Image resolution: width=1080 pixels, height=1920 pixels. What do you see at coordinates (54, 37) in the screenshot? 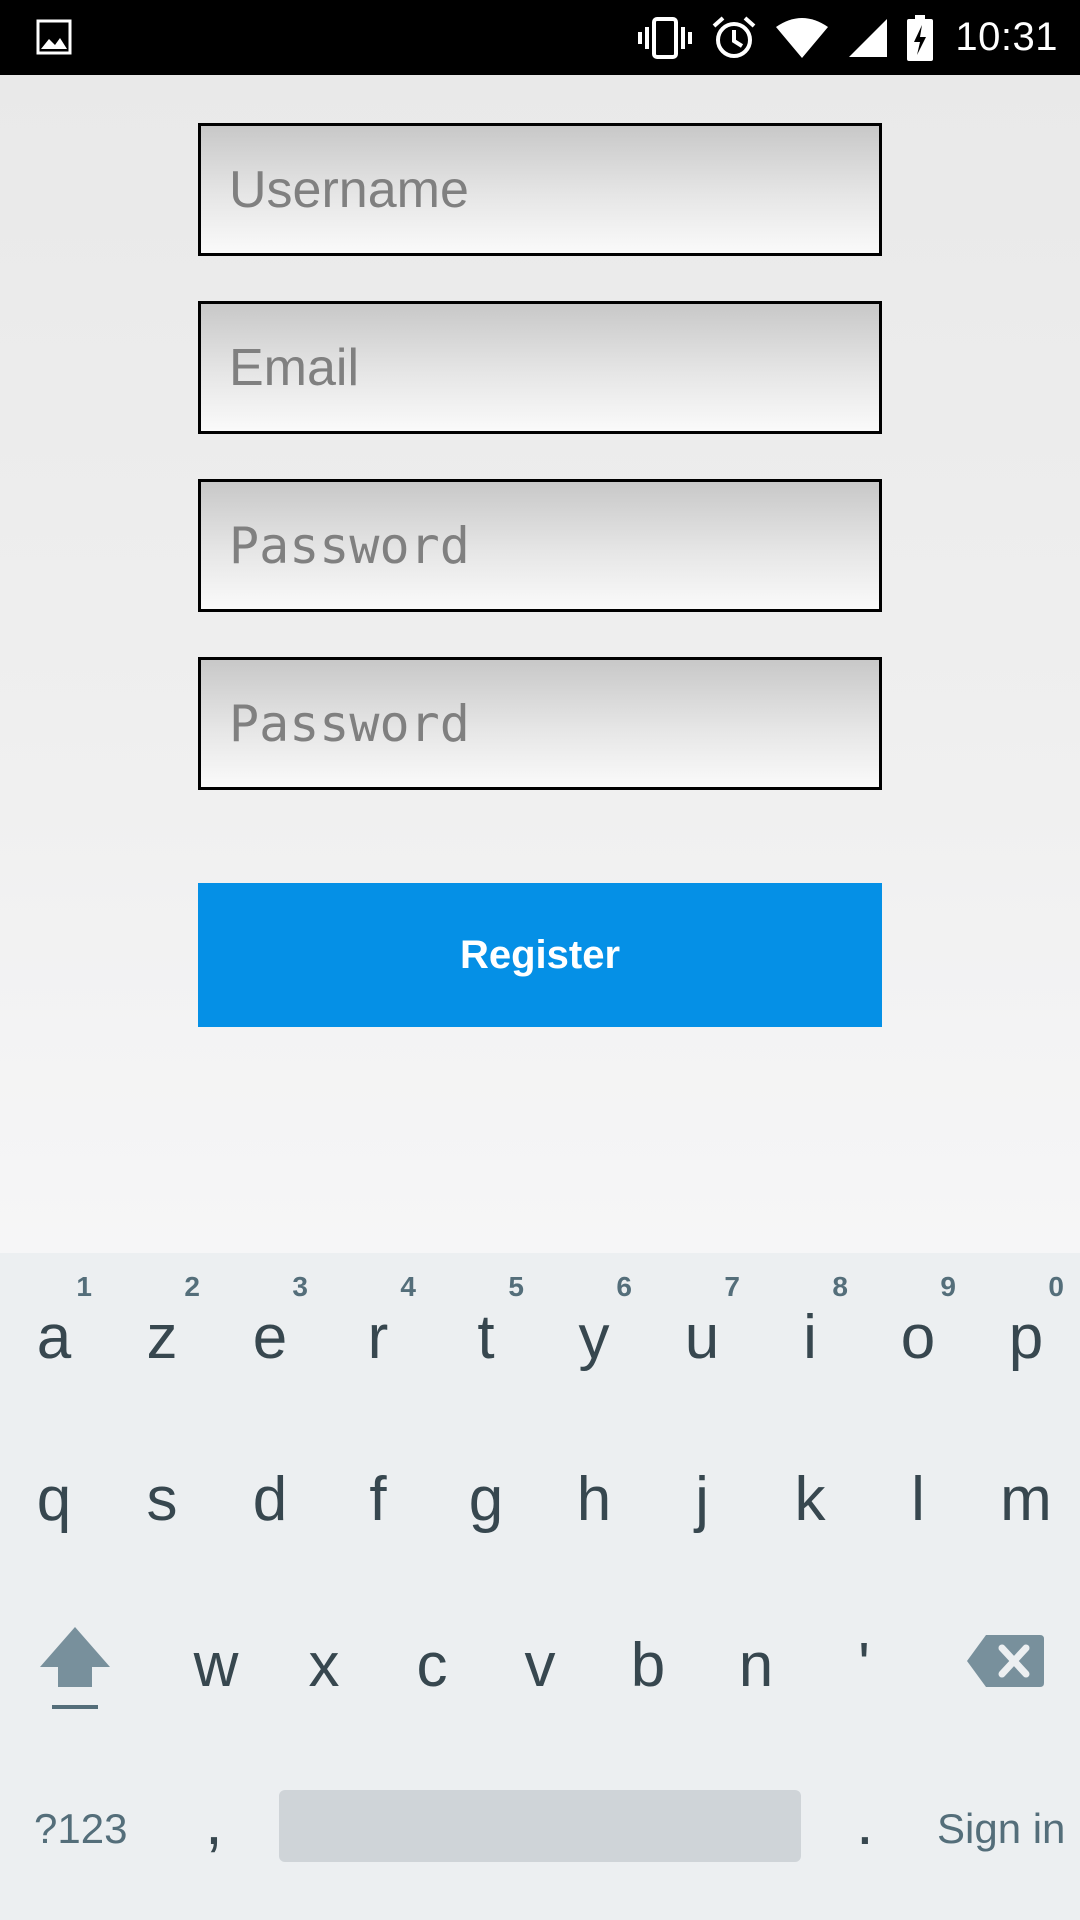
I see `image-icon` at bounding box center [54, 37].